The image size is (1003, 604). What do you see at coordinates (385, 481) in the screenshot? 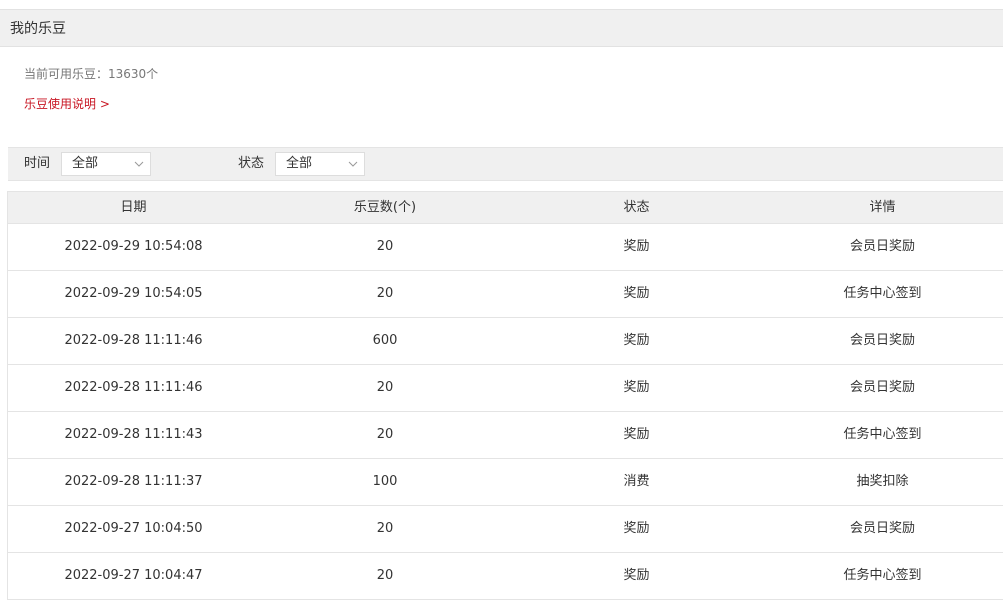
I see `cell-amount: 100` at bounding box center [385, 481].